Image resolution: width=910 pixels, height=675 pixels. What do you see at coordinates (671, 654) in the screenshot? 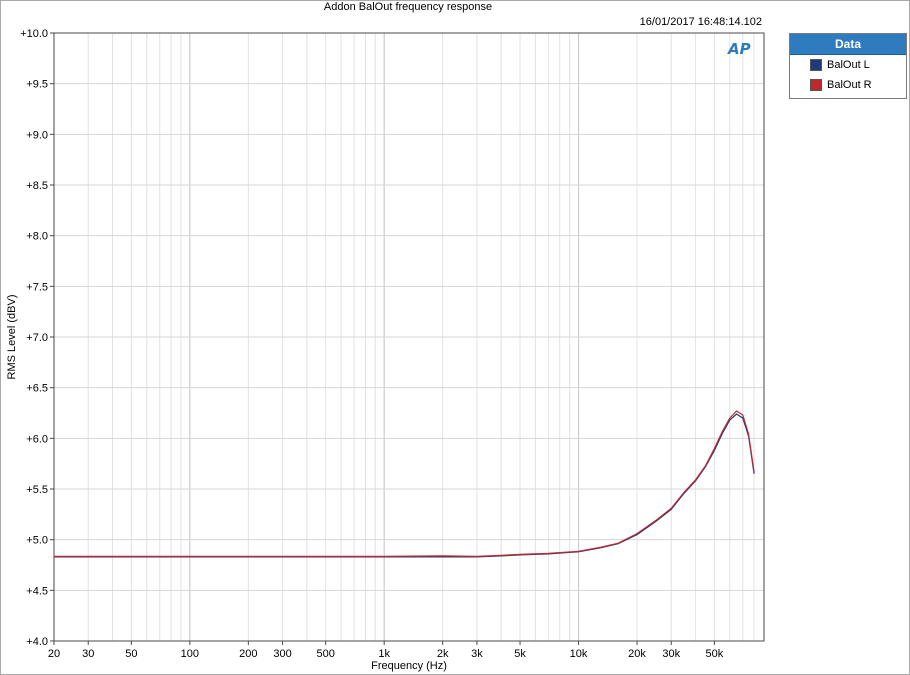
I see `x-tick-label: 30k` at bounding box center [671, 654].